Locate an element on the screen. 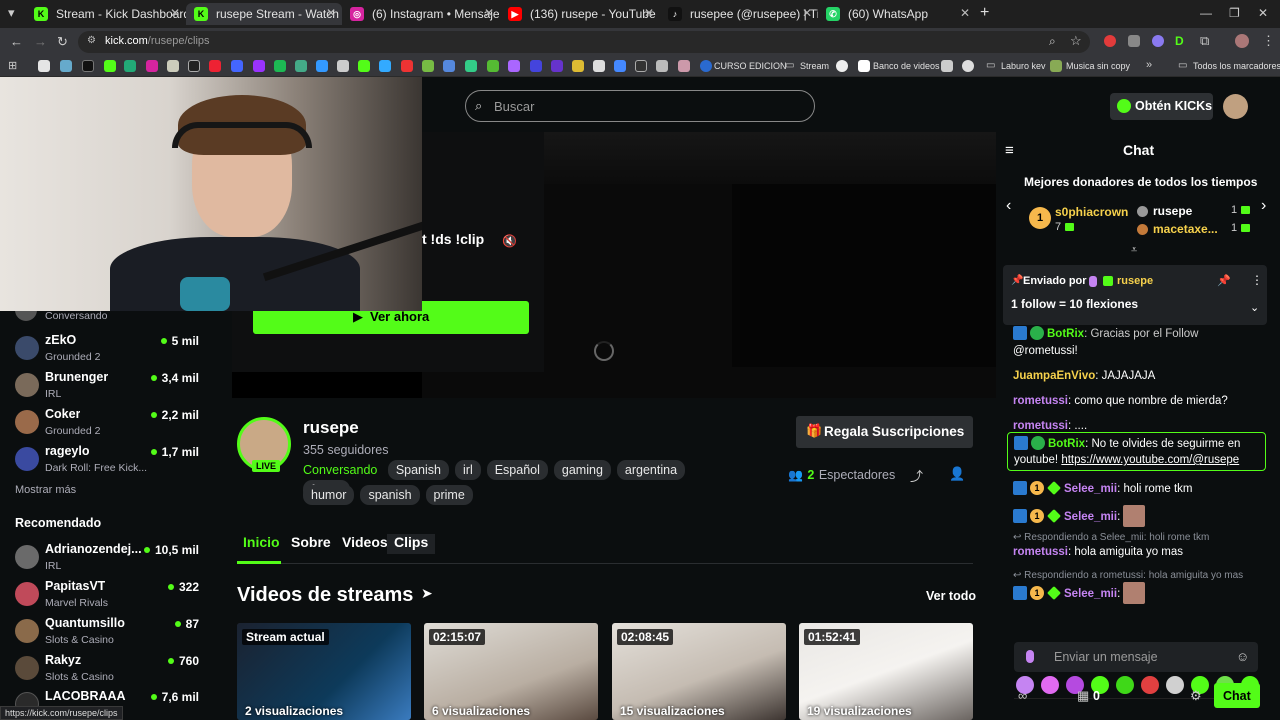 This screenshot has width=1280, height=720. extension-d-icon: D is located at coordinates (1179, 41).